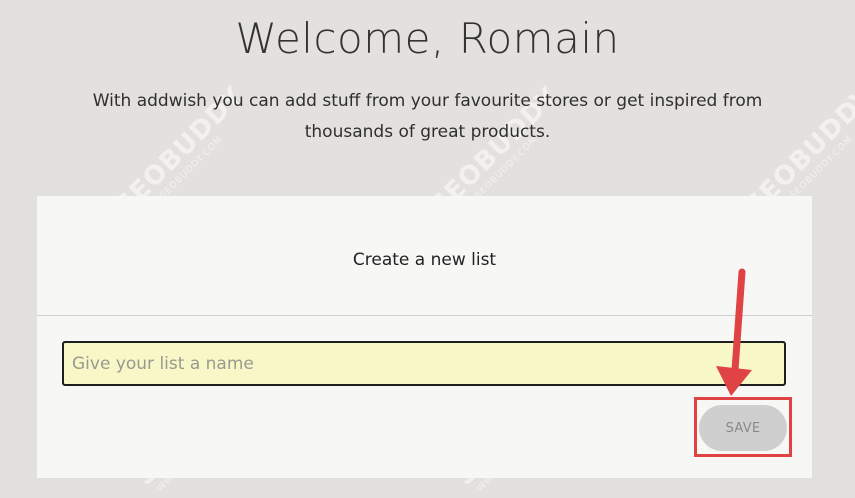 This screenshot has height=498, width=855. I want to click on card-title: Create a new list, so click(424, 260).